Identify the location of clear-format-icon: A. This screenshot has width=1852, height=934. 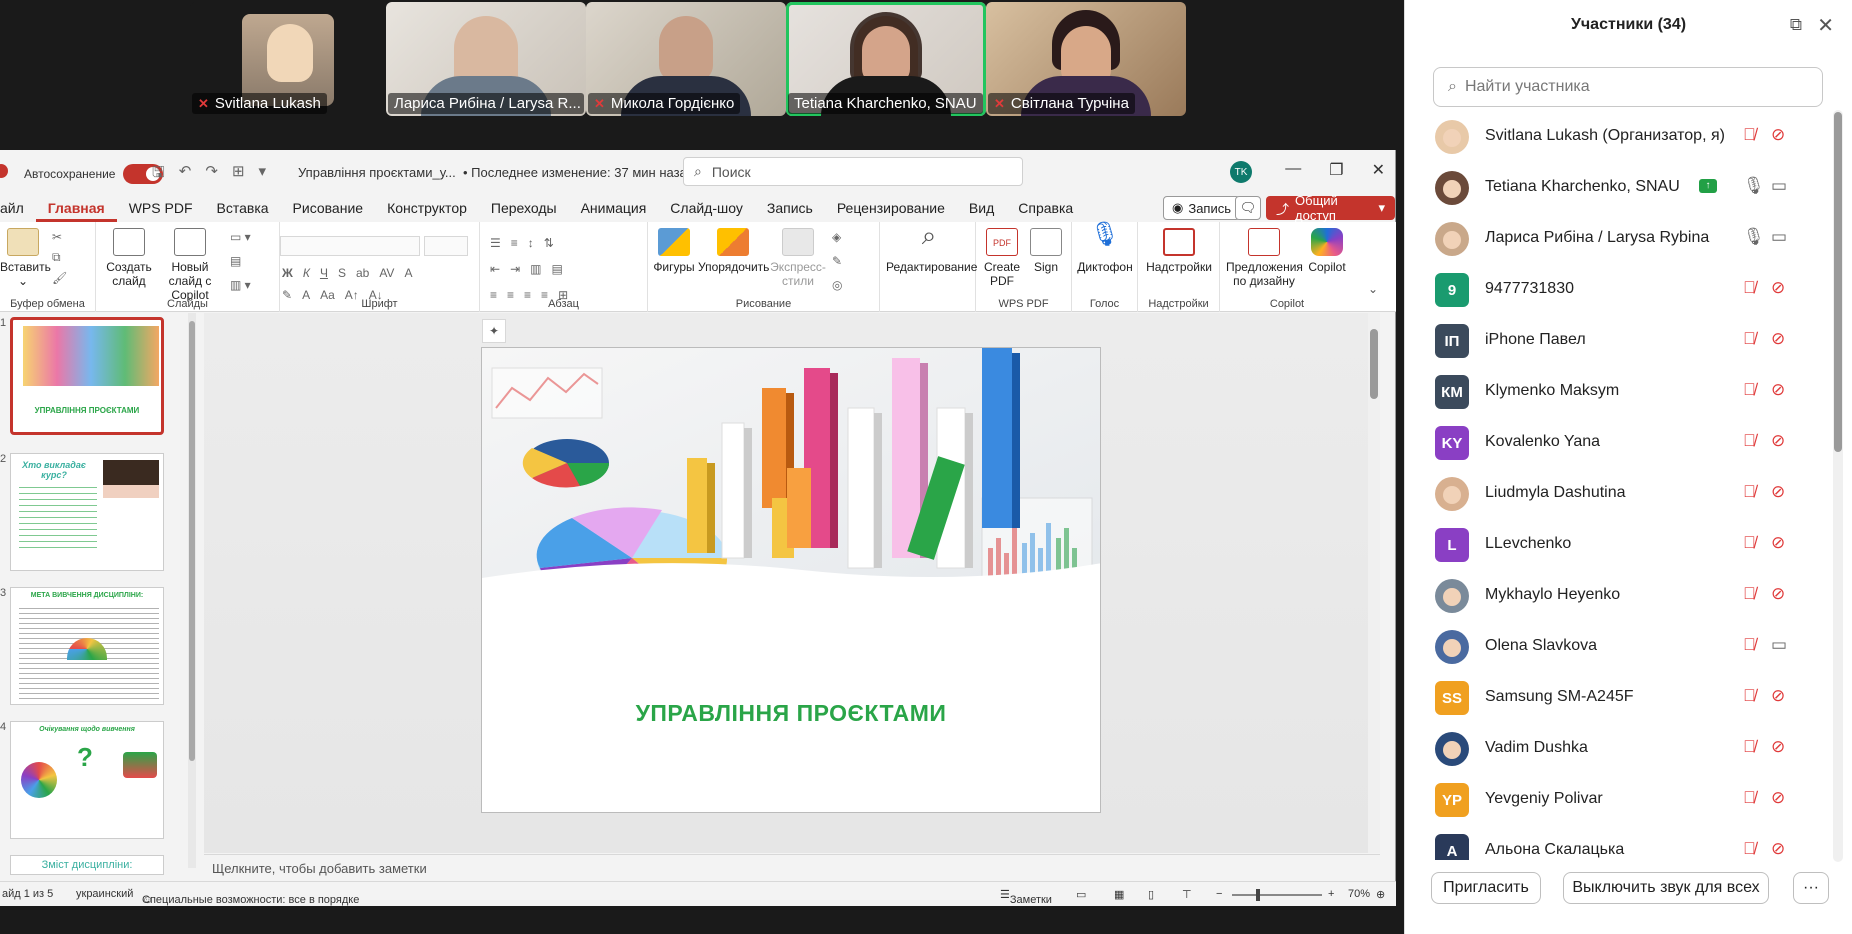
(408, 273).